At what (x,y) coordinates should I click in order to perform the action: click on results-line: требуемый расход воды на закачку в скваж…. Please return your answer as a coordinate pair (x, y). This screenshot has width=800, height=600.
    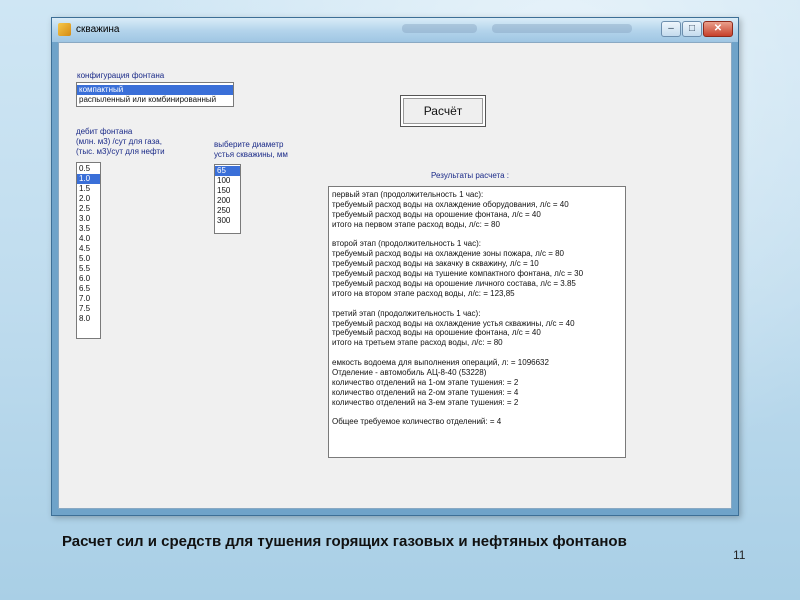
    Looking at the image, I should click on (435, 264).